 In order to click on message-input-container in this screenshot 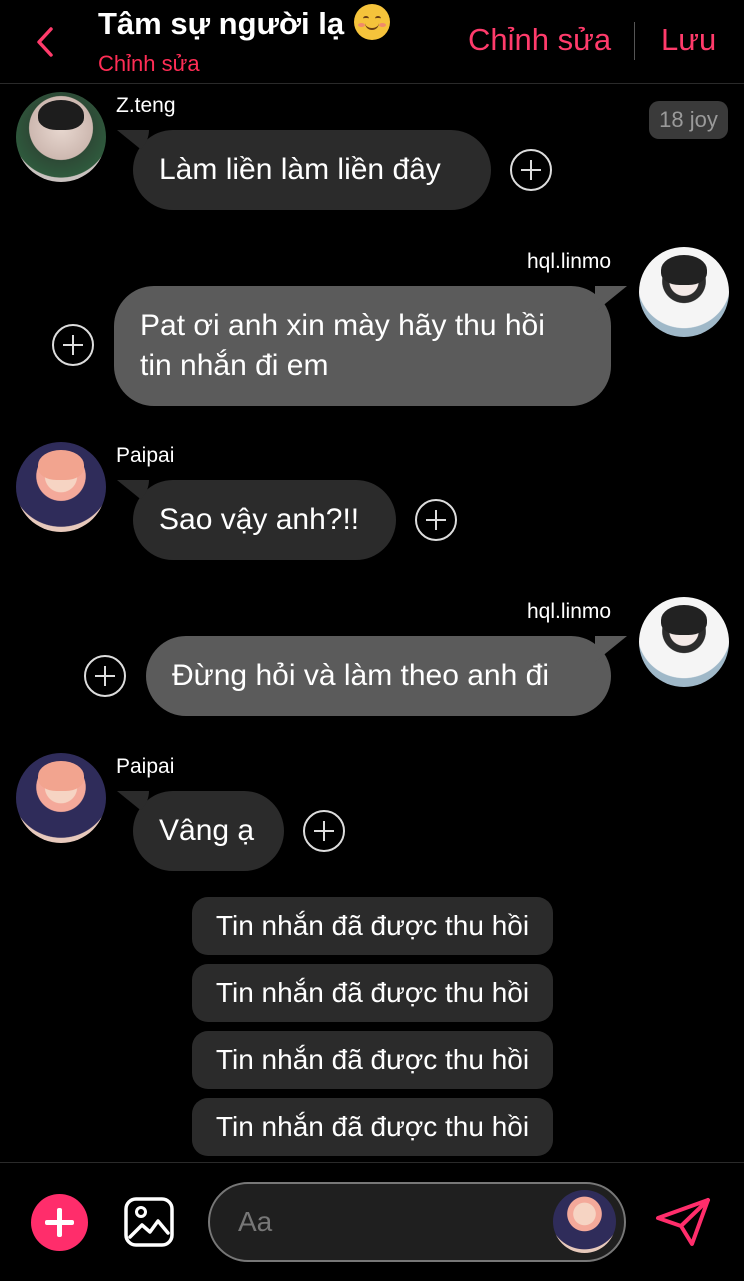, I will do `click(417, 1222)`.